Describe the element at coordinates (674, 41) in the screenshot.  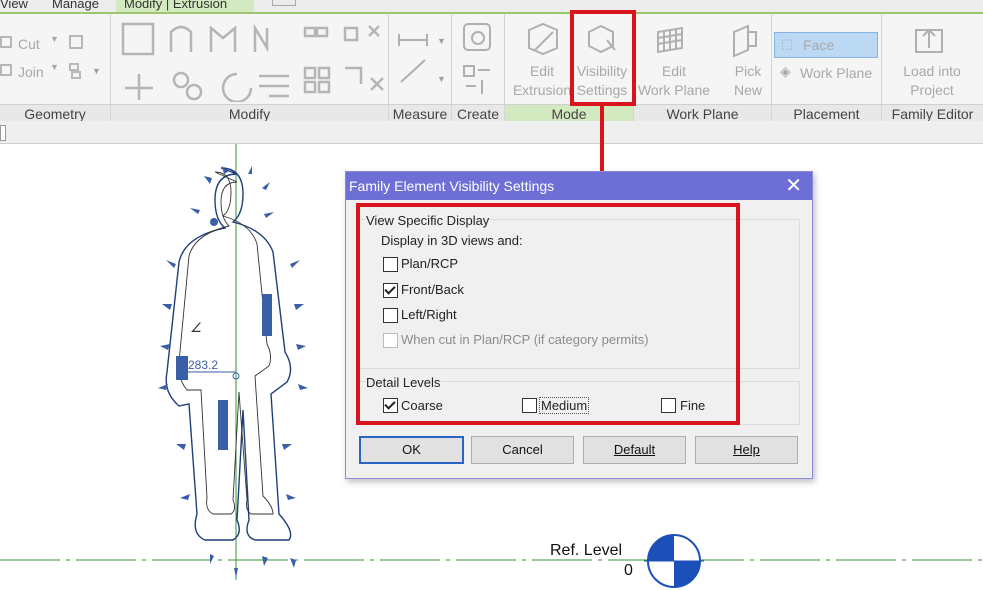
I see `edit-work-plane-icon` at that location.